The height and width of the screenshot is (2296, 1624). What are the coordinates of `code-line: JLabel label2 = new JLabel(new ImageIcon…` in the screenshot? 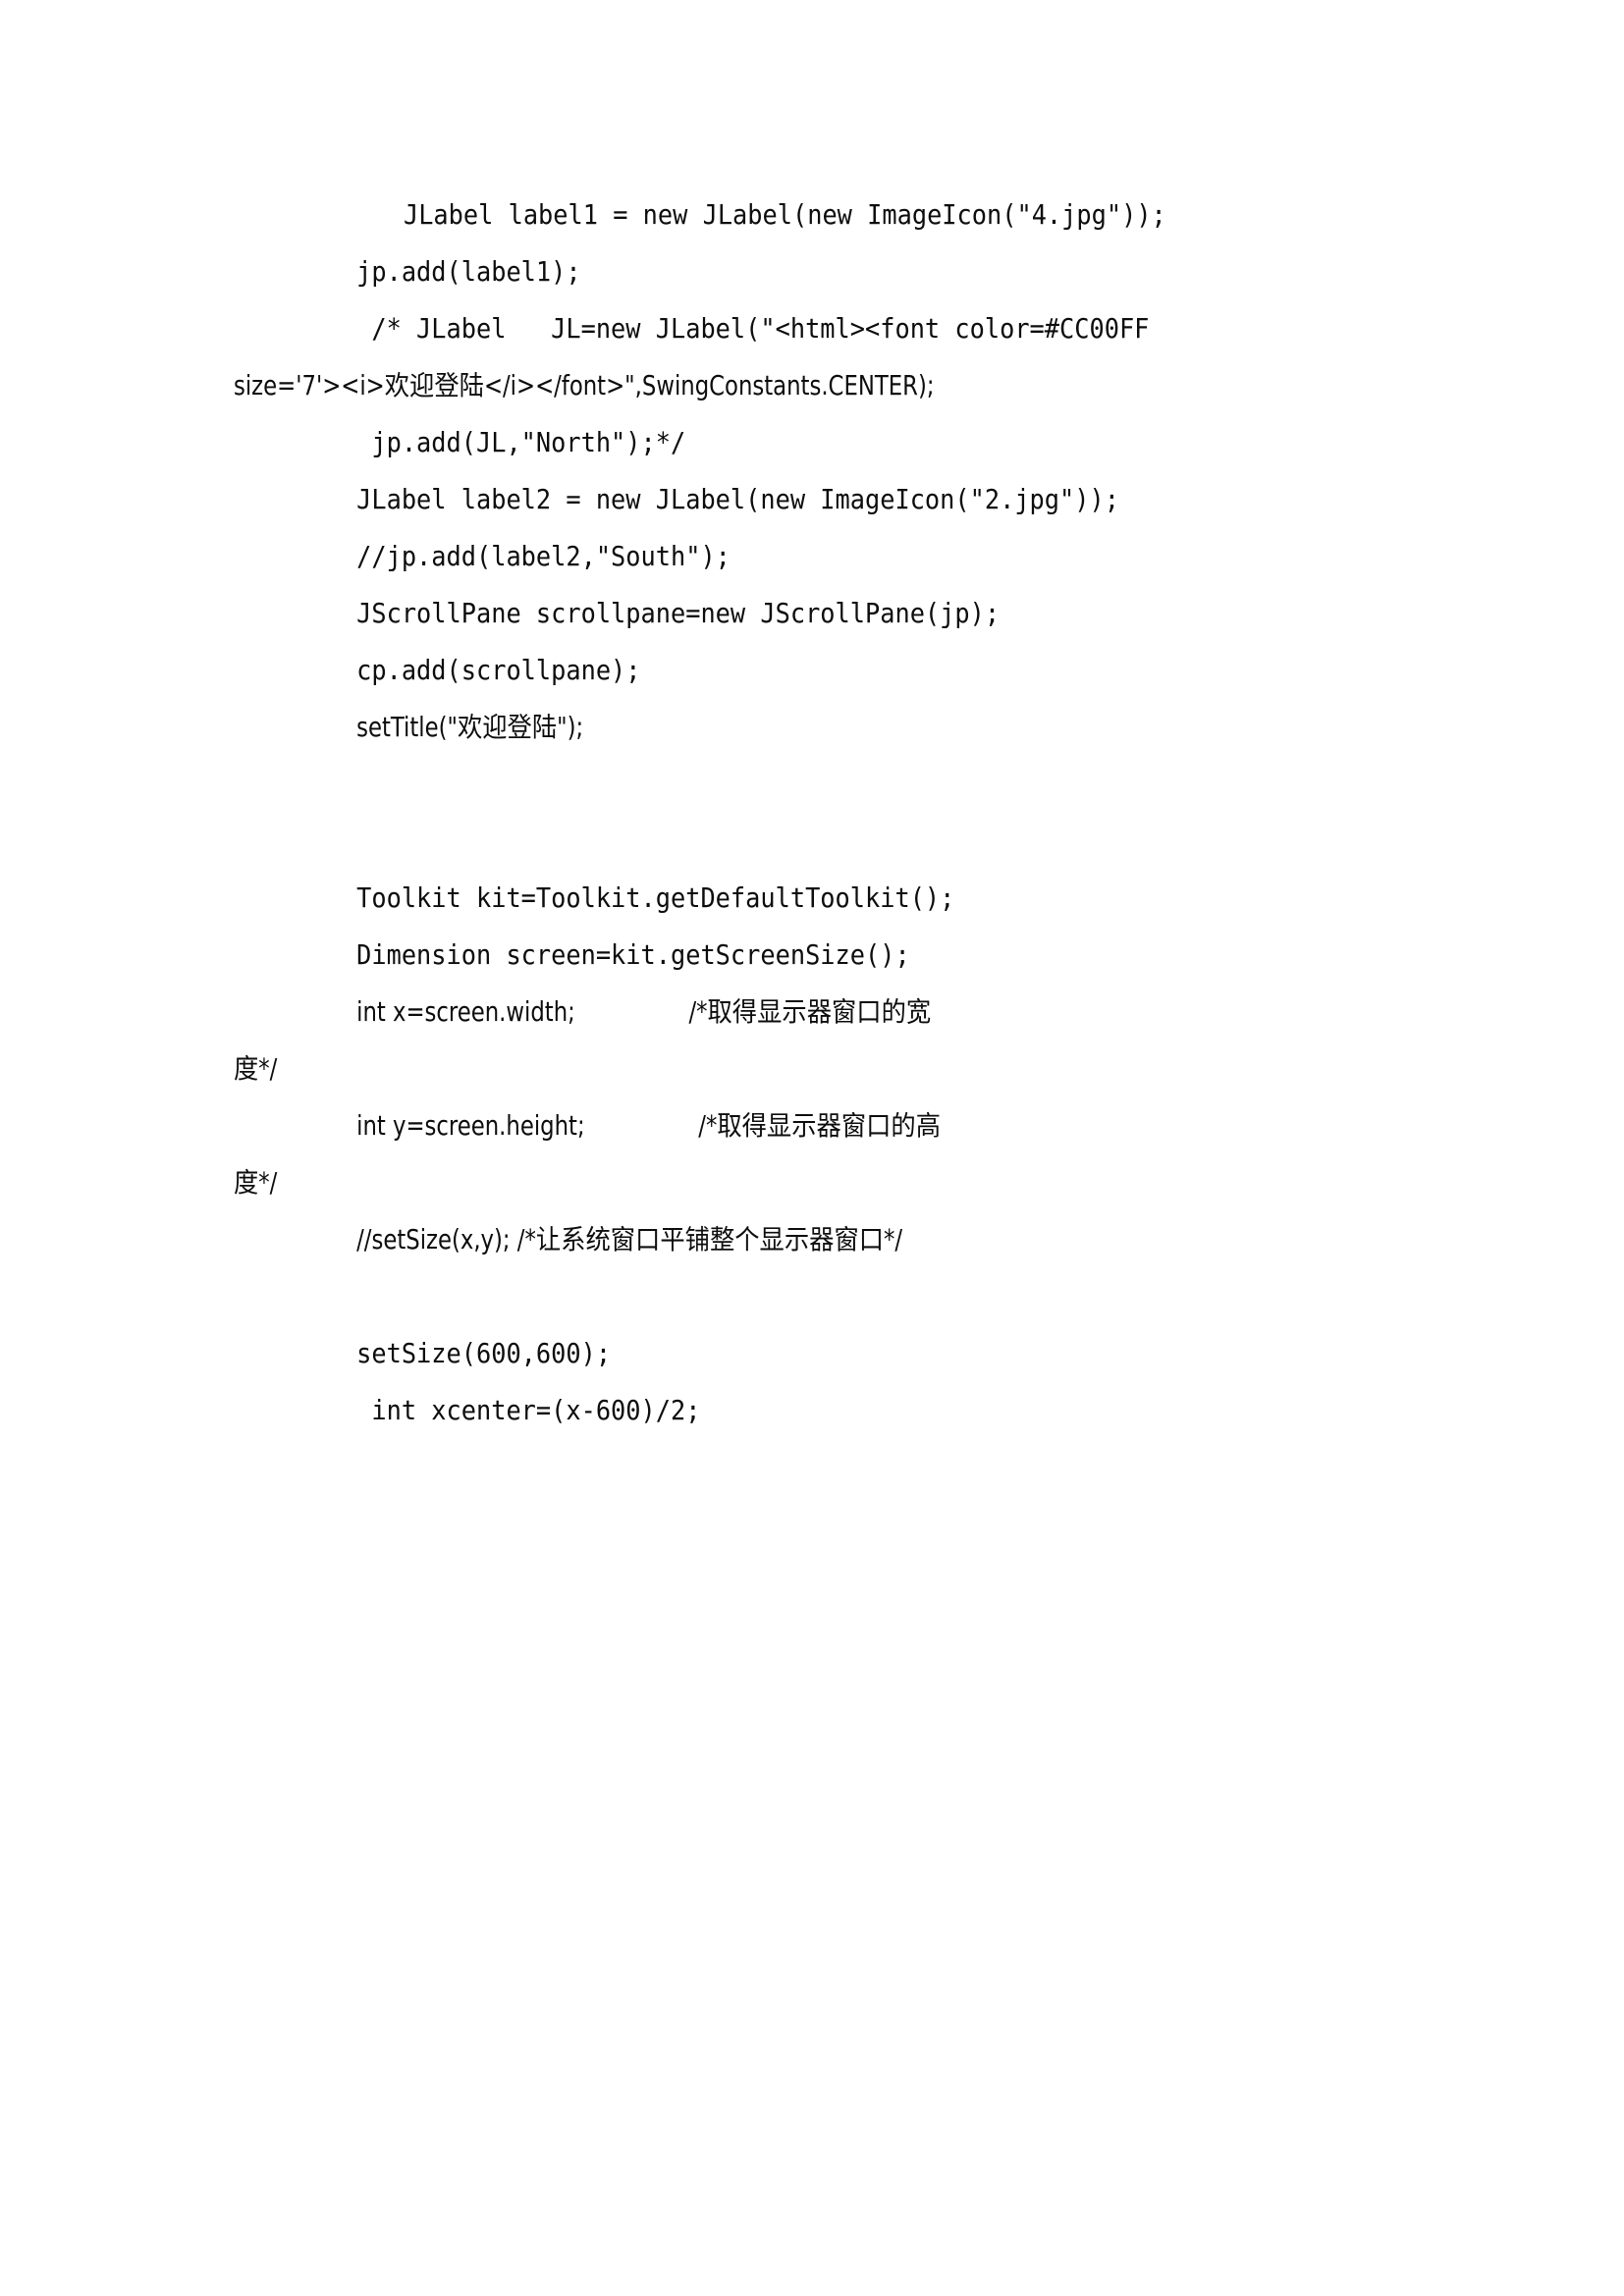 It's located at (737, 500).